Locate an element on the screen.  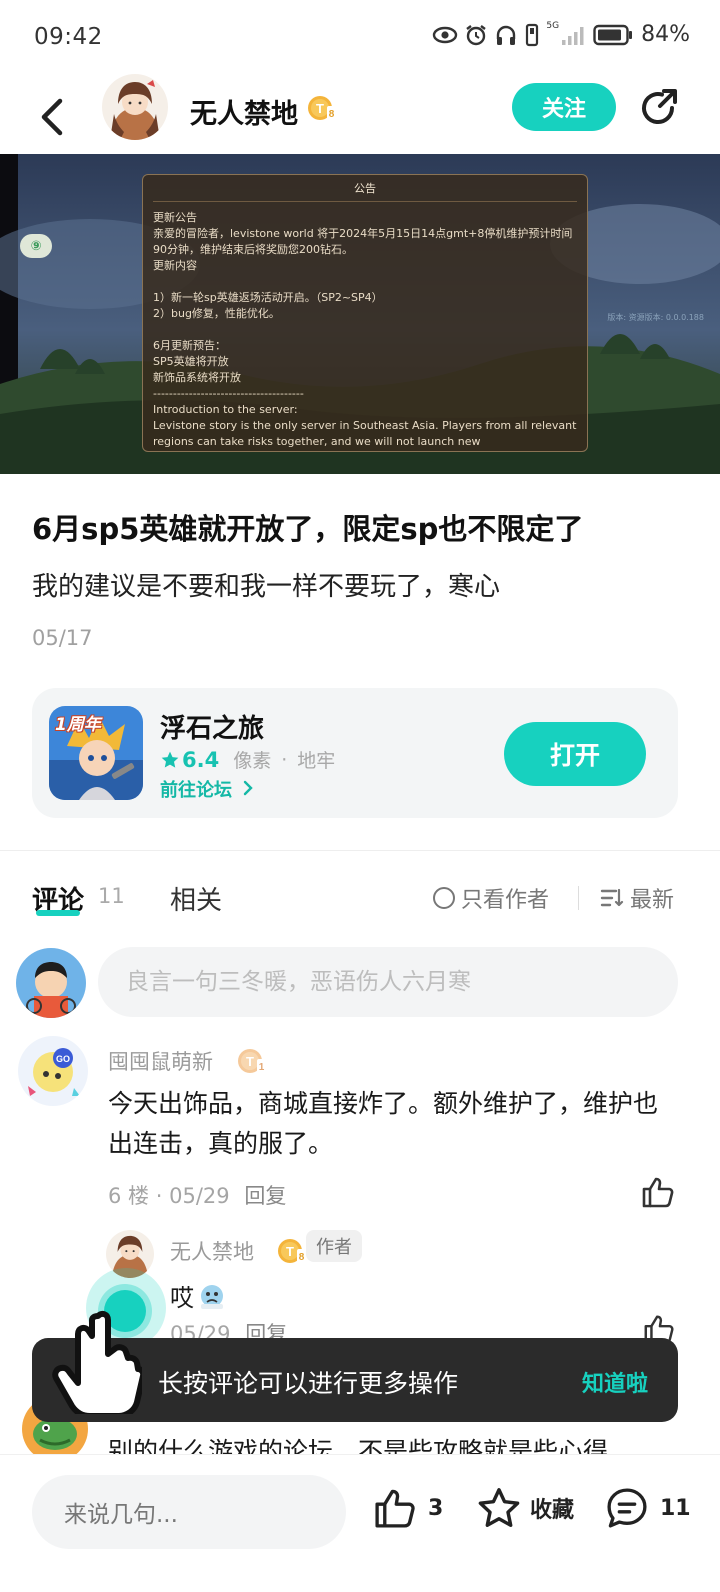
banner-side-badge-label: ⑨ is located at coordinates (36, 246).